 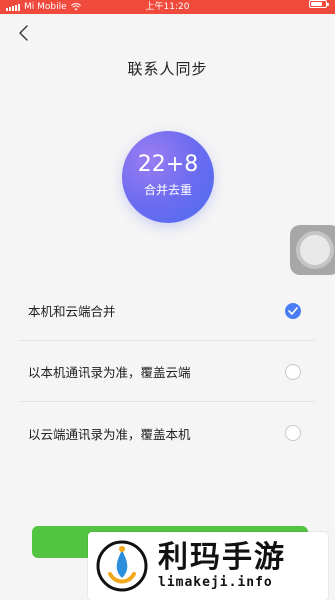 I want to click on assistive-touch-icon, so click(x=315, y=250).